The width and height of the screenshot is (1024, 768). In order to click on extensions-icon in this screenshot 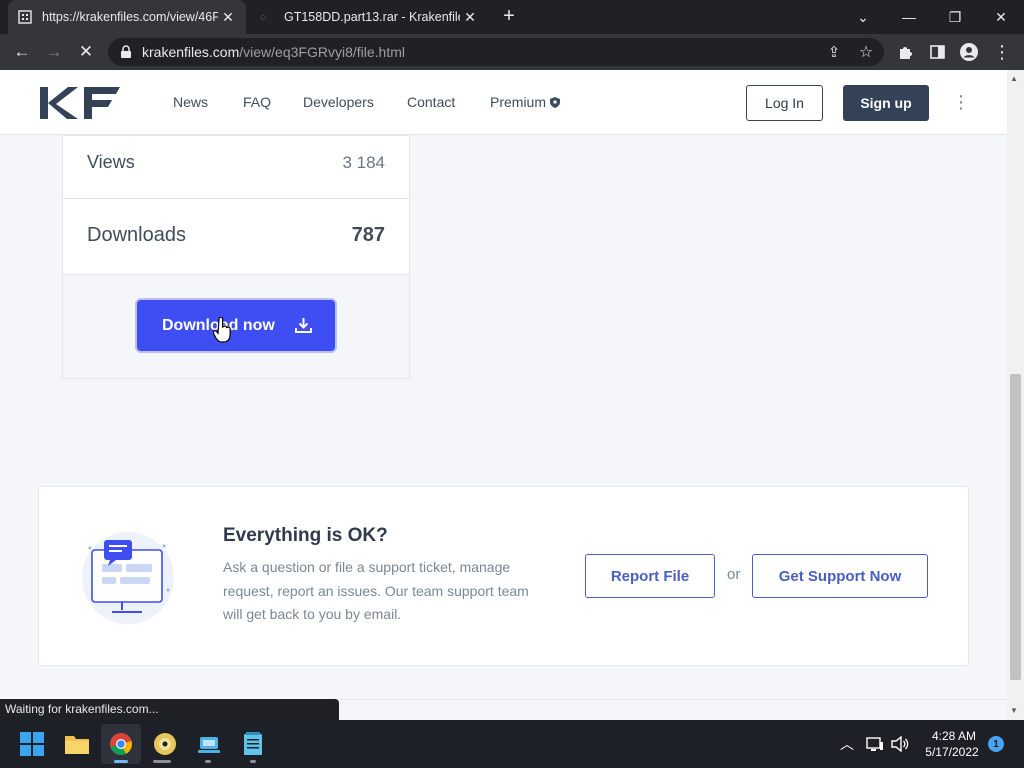, I will do `click(905, 52)`.